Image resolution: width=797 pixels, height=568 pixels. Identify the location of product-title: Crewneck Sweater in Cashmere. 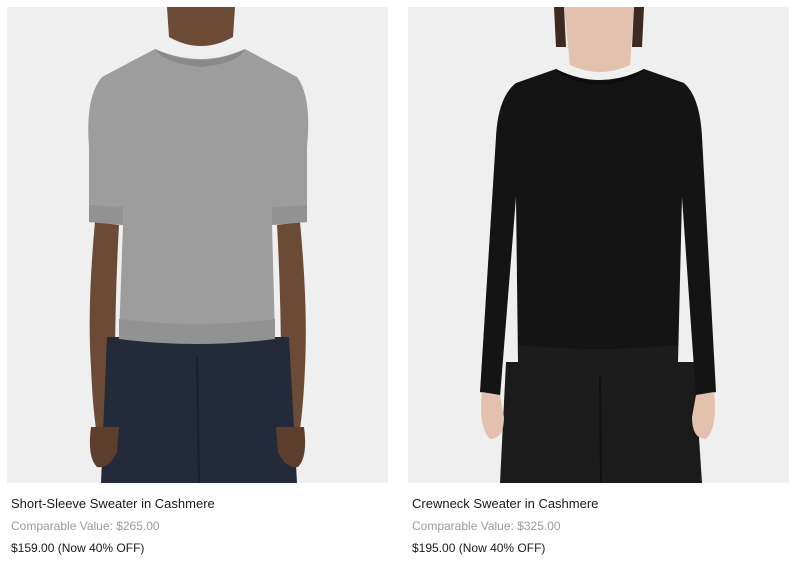
(598, 504).